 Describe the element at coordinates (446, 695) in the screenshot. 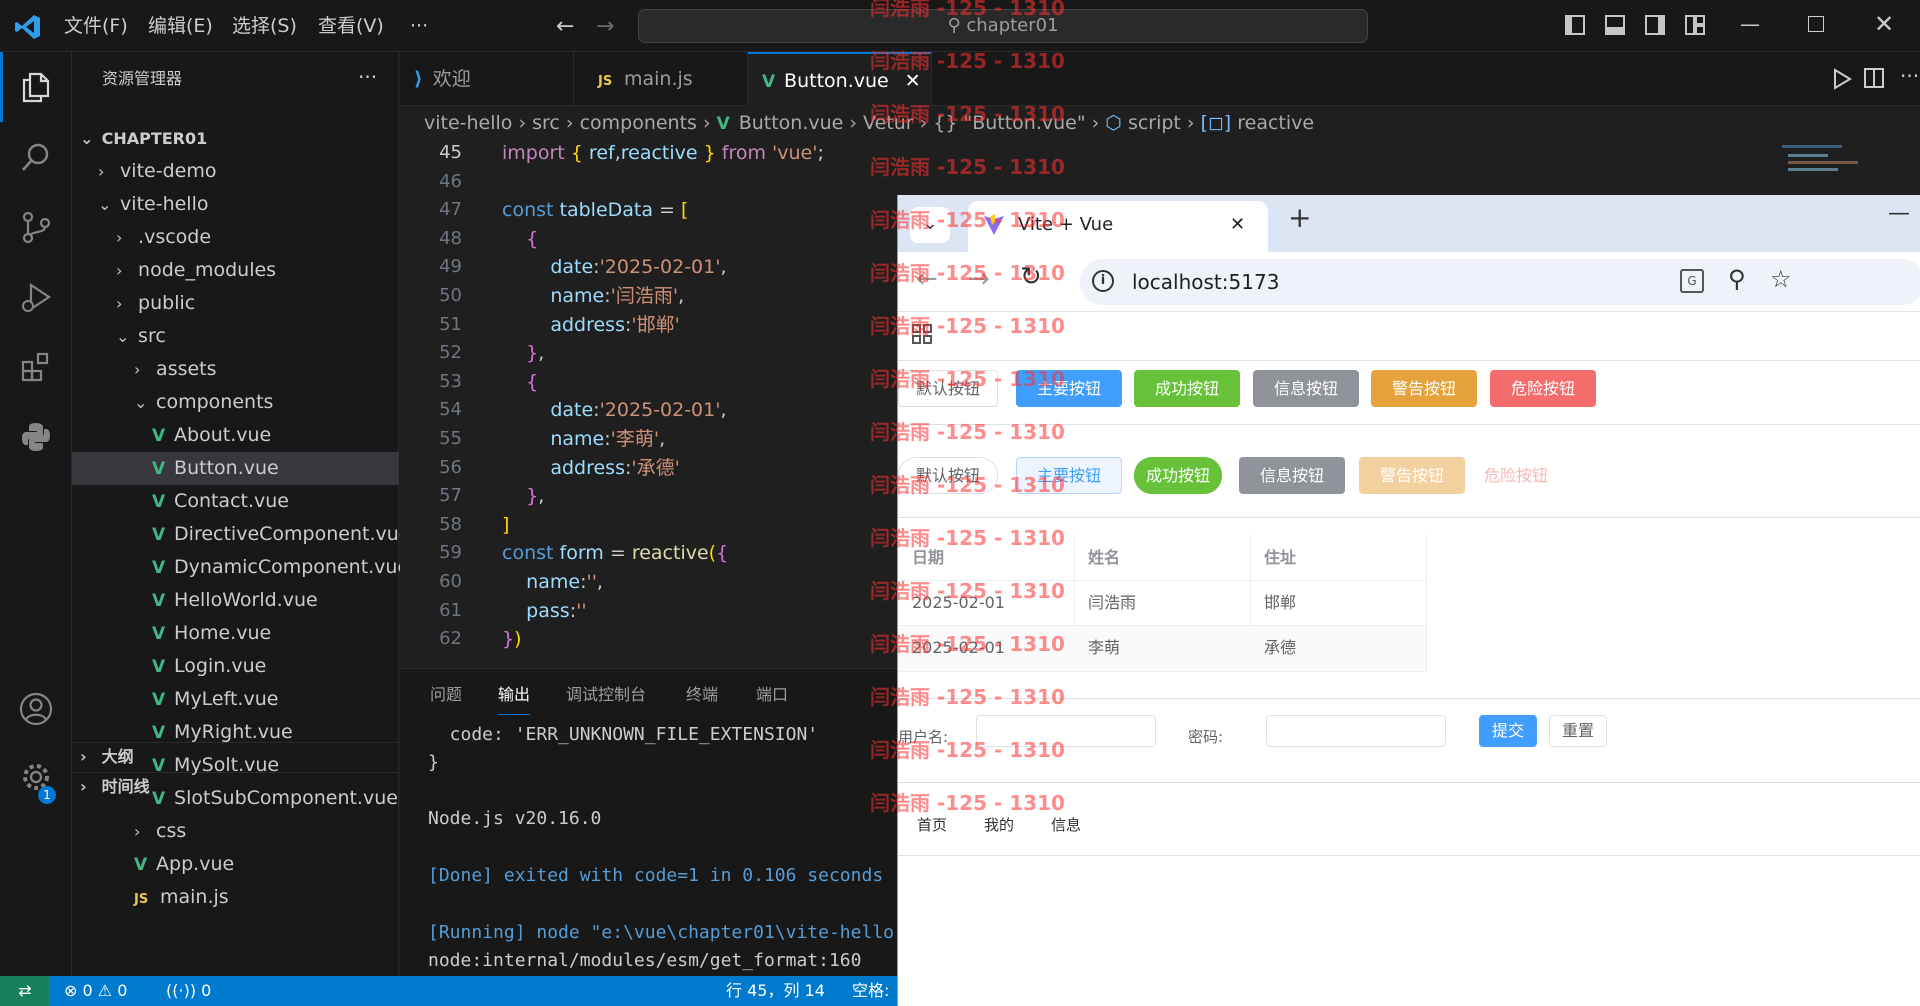

I see `tab-problems: 问题` at that location.